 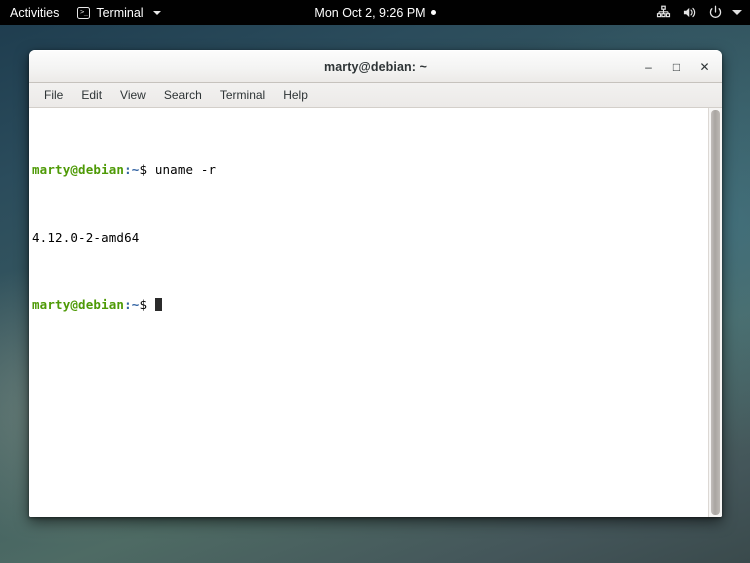 What do you see at coordinates (151, 304) in the screenshot?
I see `terminal-command` at bounding box center [151, 304].